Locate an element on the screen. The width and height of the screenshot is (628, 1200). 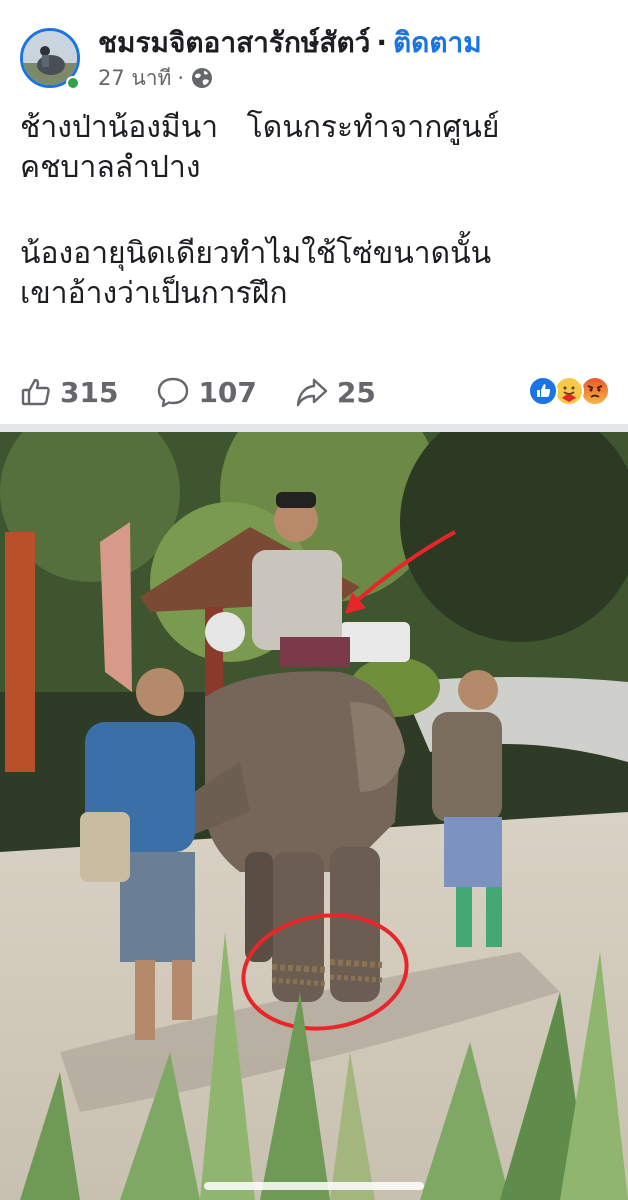
reaction-summary is located at coordinates (570, 392).